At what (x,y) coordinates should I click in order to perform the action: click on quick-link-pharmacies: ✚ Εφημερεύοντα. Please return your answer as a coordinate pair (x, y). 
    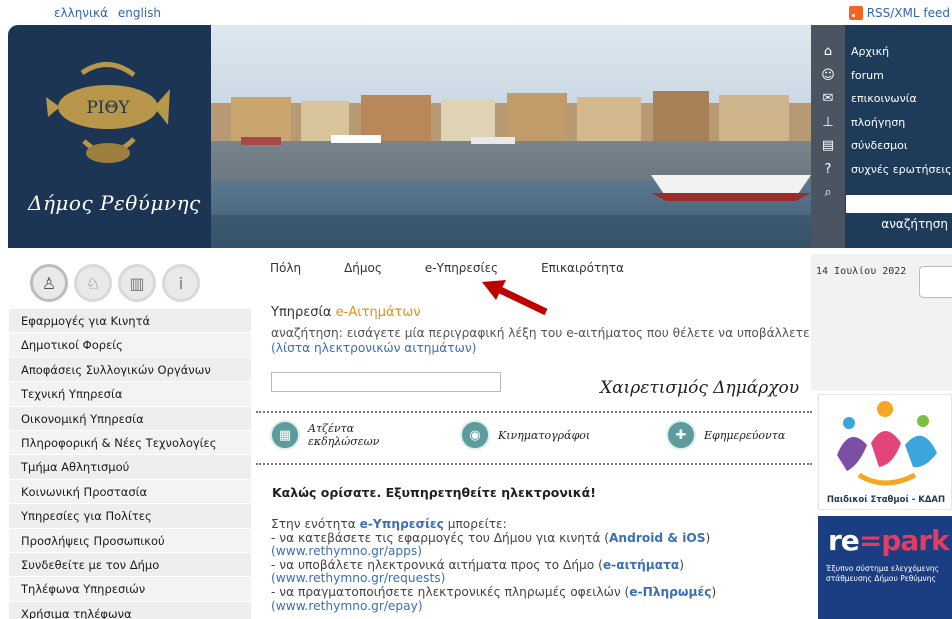
    Looking at the image, I should click on (725, 435).